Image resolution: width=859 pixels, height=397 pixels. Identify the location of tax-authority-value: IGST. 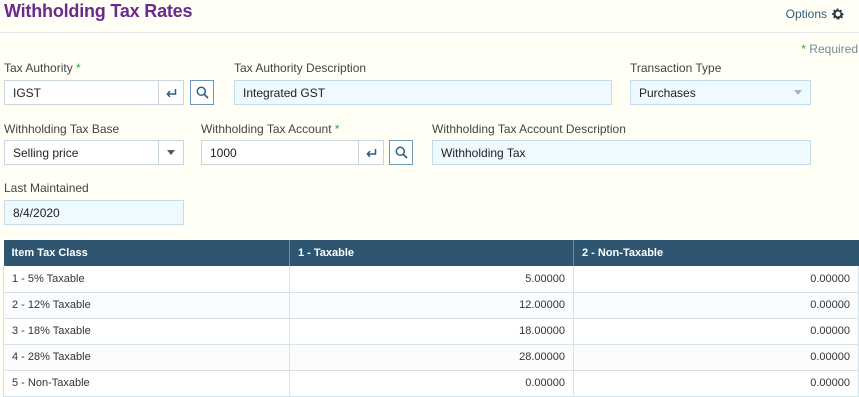
(27, 92).